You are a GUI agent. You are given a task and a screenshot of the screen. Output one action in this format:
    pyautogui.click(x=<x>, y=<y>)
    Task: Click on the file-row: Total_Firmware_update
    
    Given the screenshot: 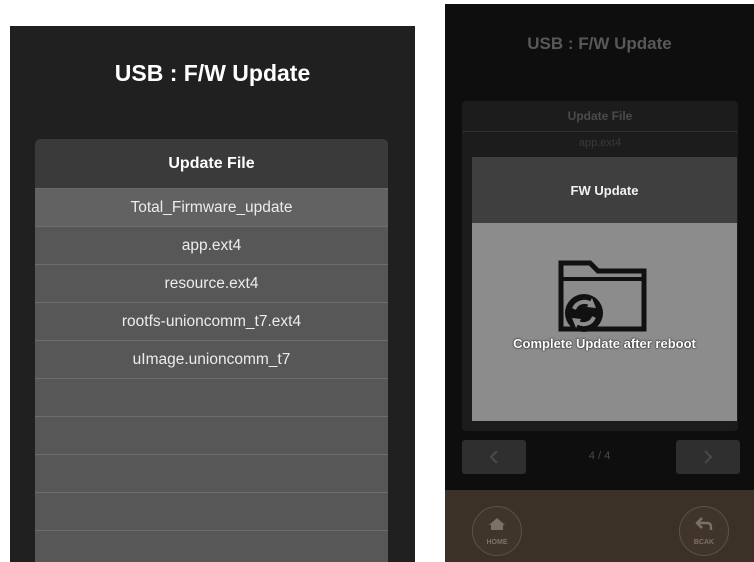 What is the action you would take?
    pyautogui.click(x=211, y=208)
    